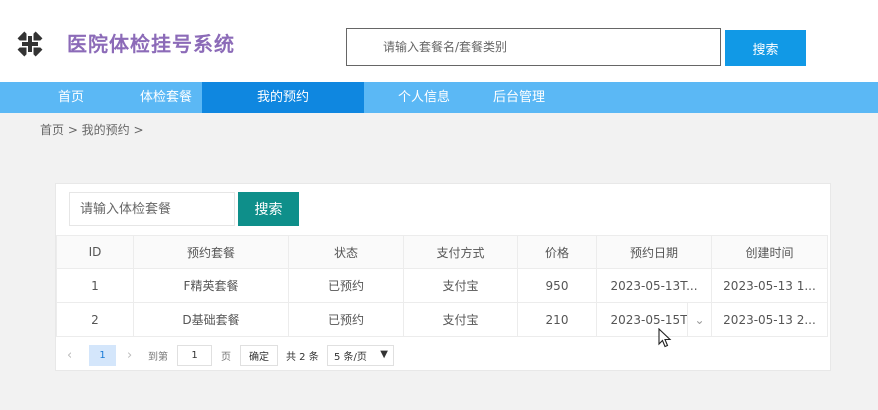 This screenshot has height=410, width=878. What do you see at coordinates (151, 44) in the screenshot?
I see `site-title: 医院体检挂号系统` at bounding box center [151, 44].